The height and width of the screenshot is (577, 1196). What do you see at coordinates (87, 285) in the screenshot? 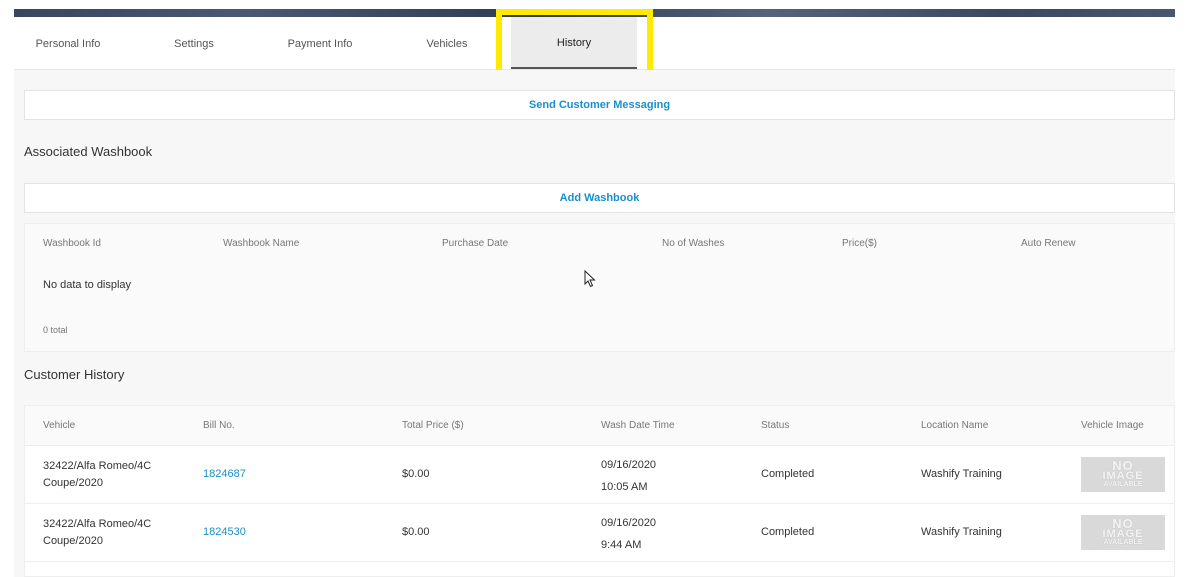
I see `empty-state-text: No data to display` at bounding box center [87, 285].